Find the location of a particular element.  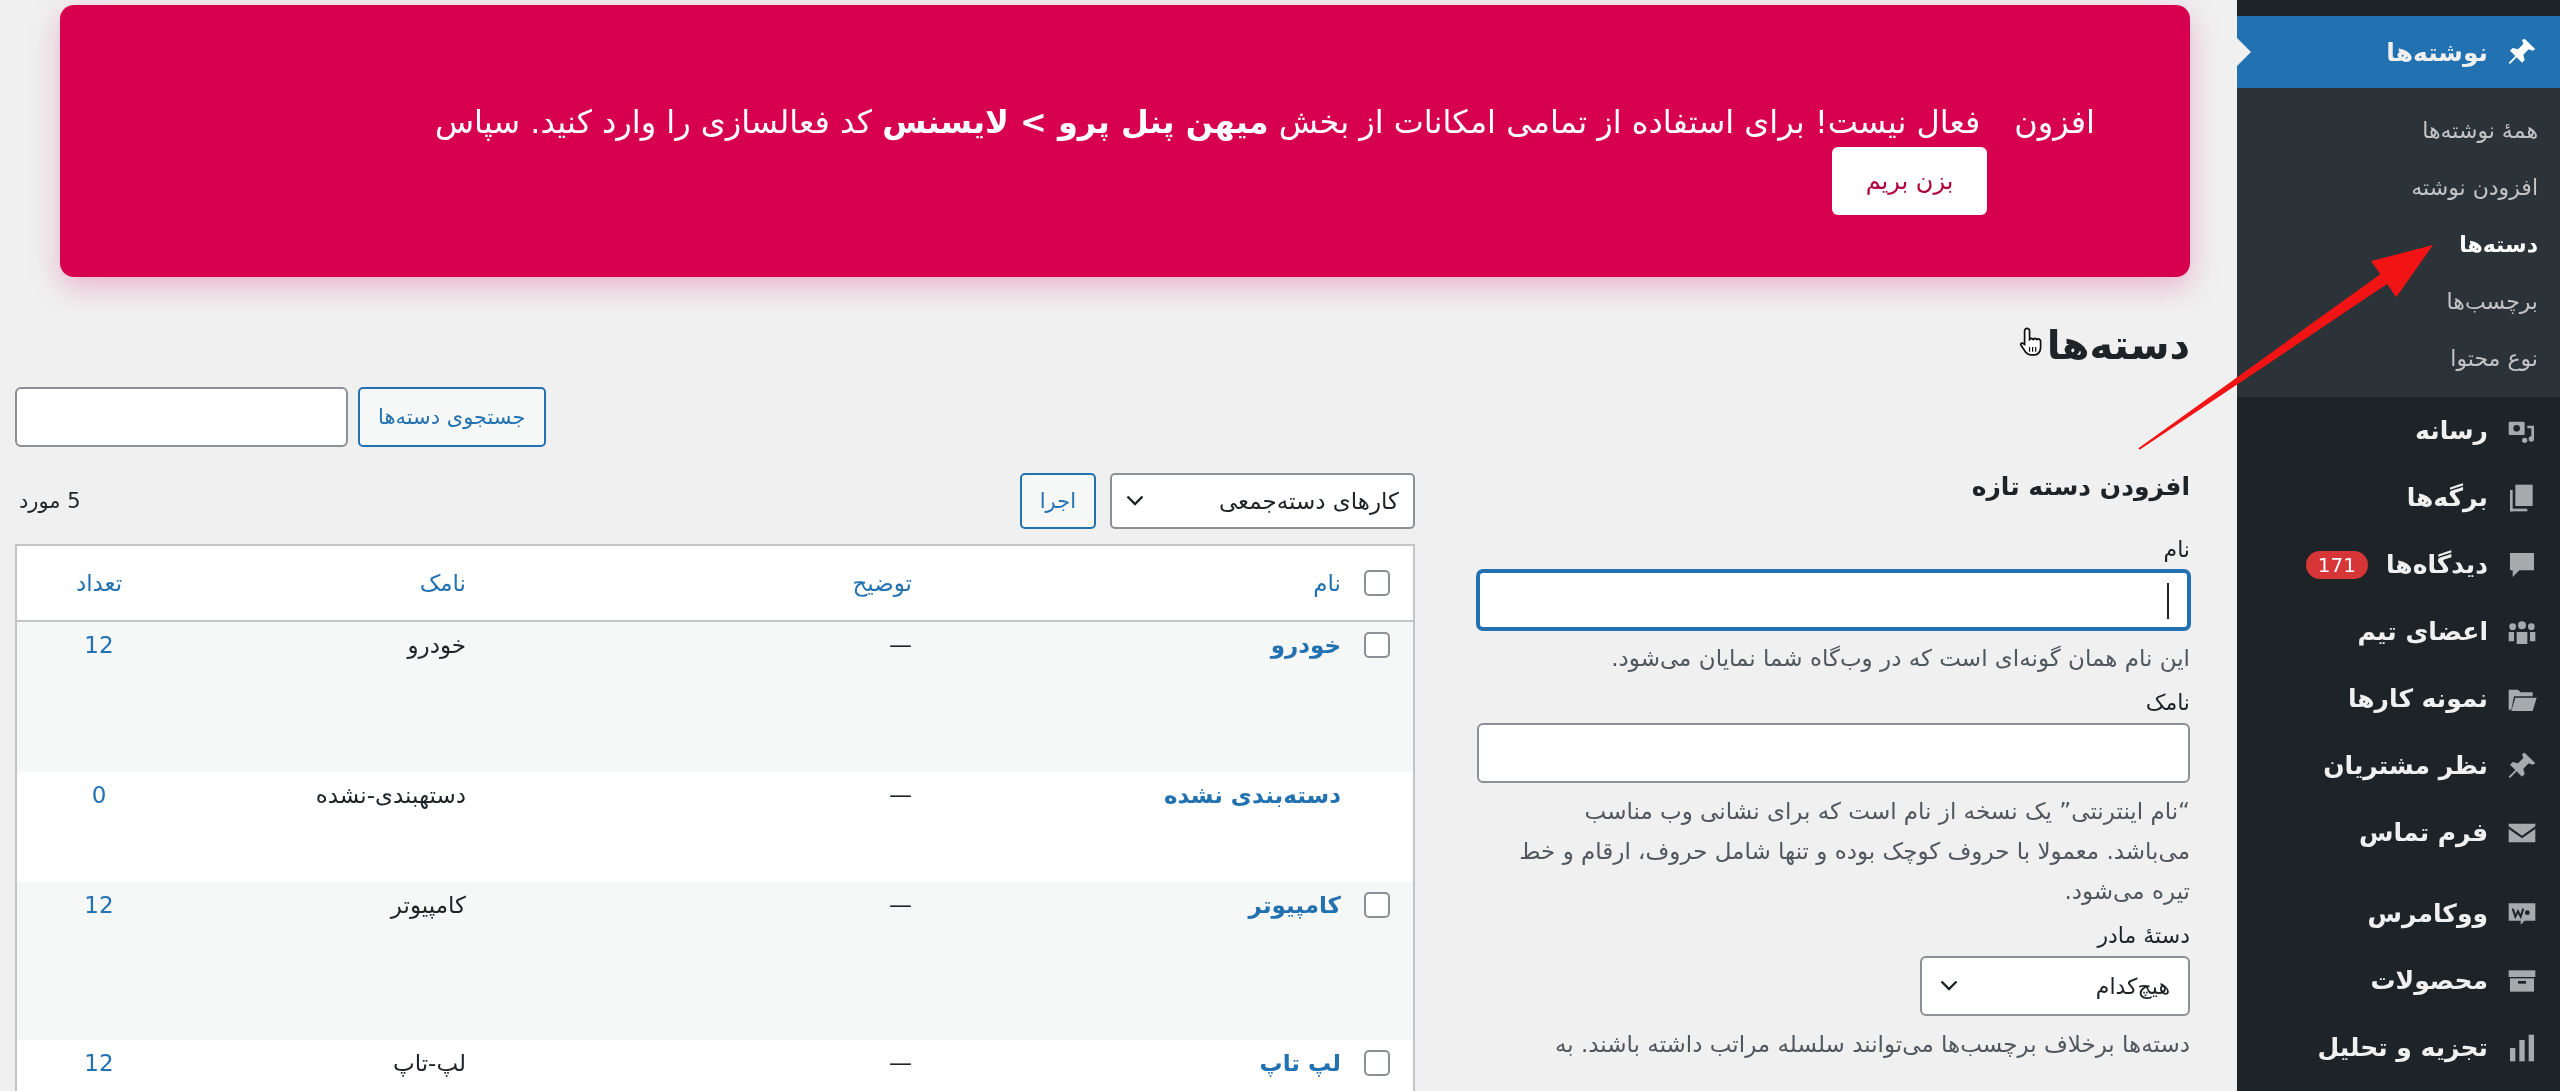

submenu-item: افزودن نوشته is located at coordinates (2398, 187).